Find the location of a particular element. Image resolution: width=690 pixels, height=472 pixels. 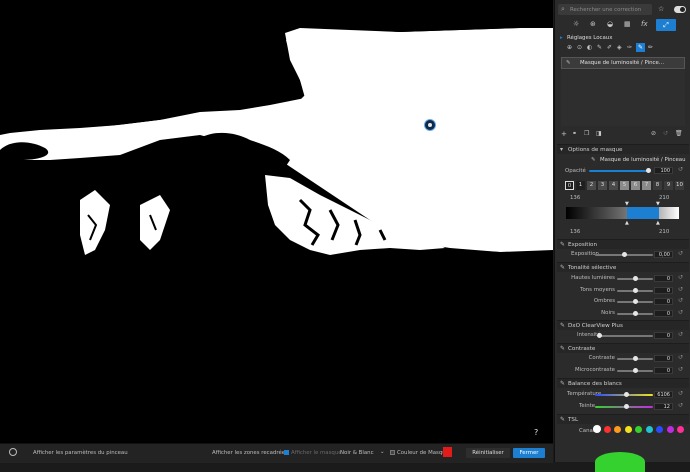

luminosity-range-selection is located at coordinates (643, 213).